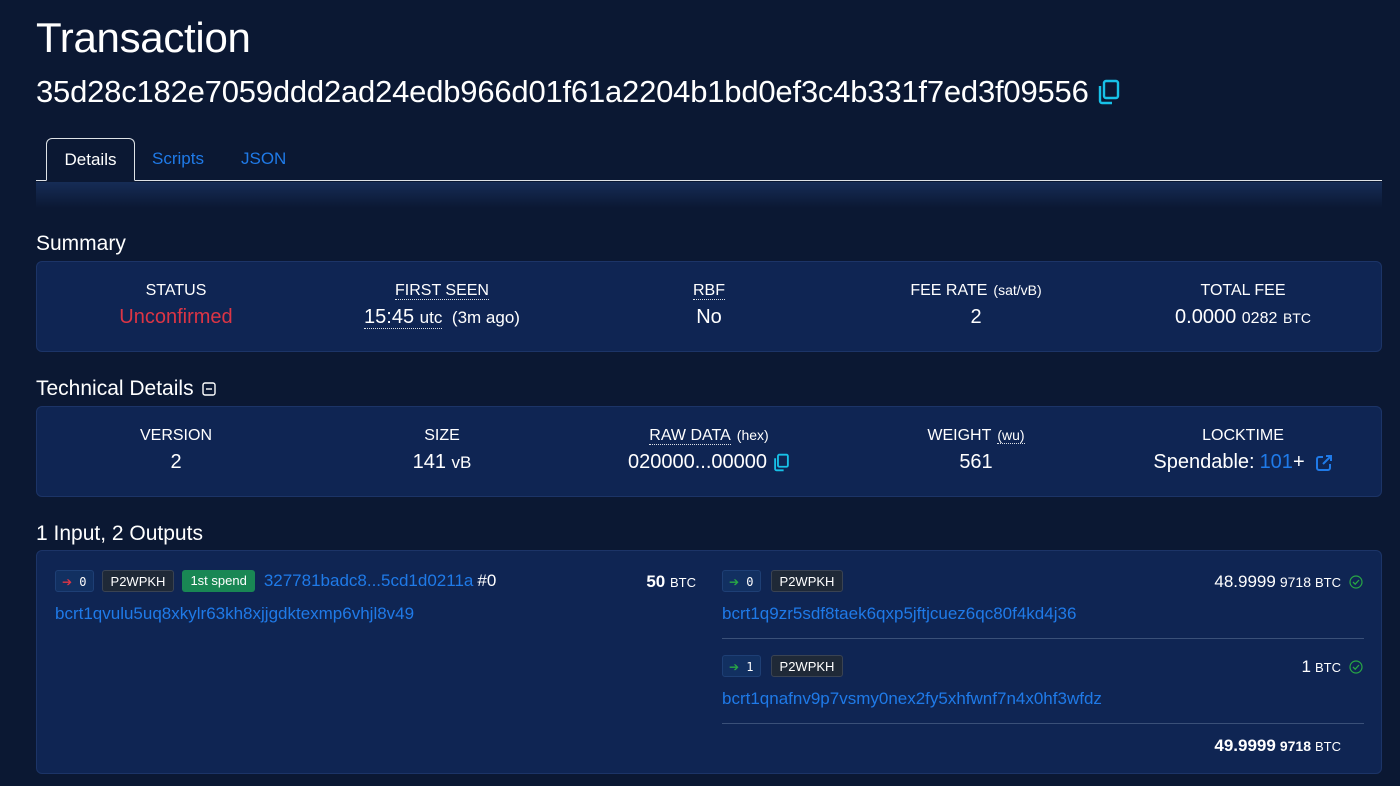 The image size is (1400, 786). Describe the element at coordinates (1295, 582) in the screenshot. I see `output-amount-rest: 9718` at that location.